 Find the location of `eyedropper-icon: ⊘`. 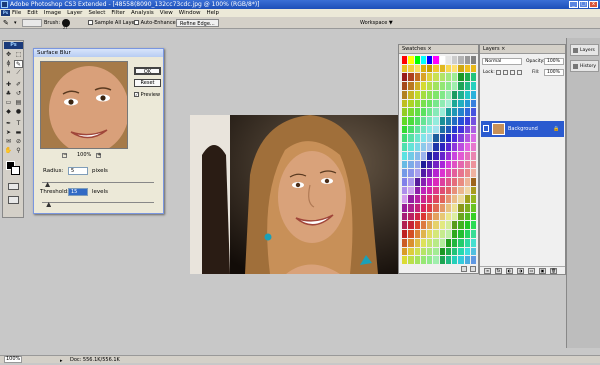

eyedropper-icon: ⊘ is located at coordinates (18, 142).